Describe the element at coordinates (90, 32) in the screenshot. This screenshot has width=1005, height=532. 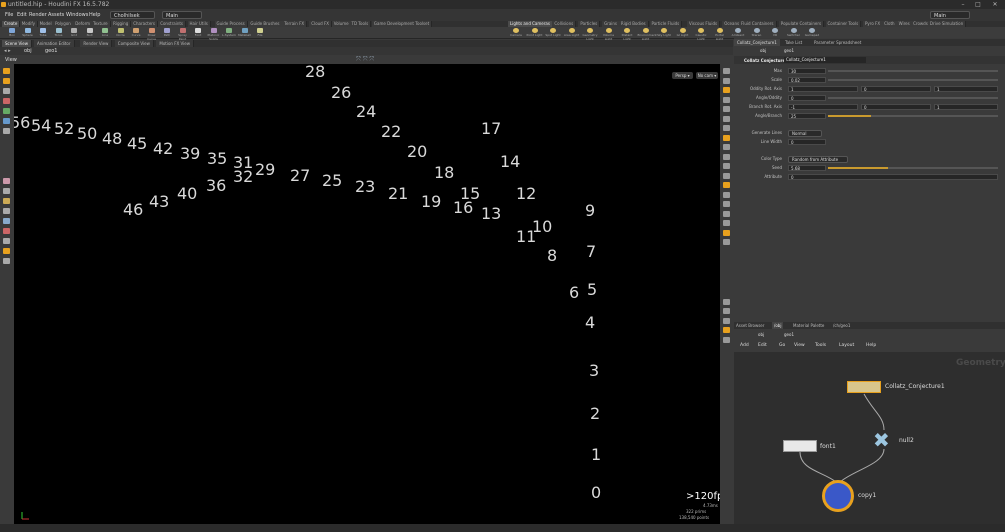
I see `shelf-tool-5: Null` at that location.